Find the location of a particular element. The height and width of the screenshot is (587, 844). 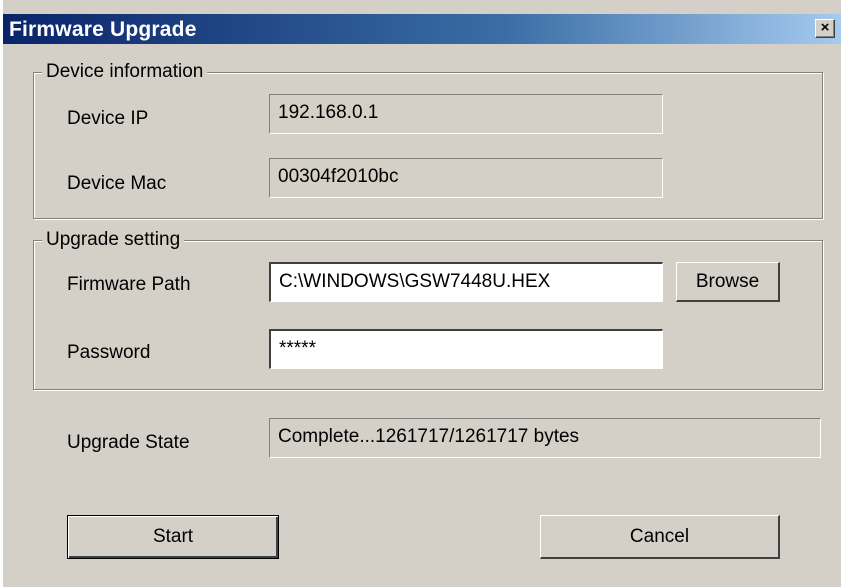

device-information-legend: Device information is located at coordinates (125, 72).